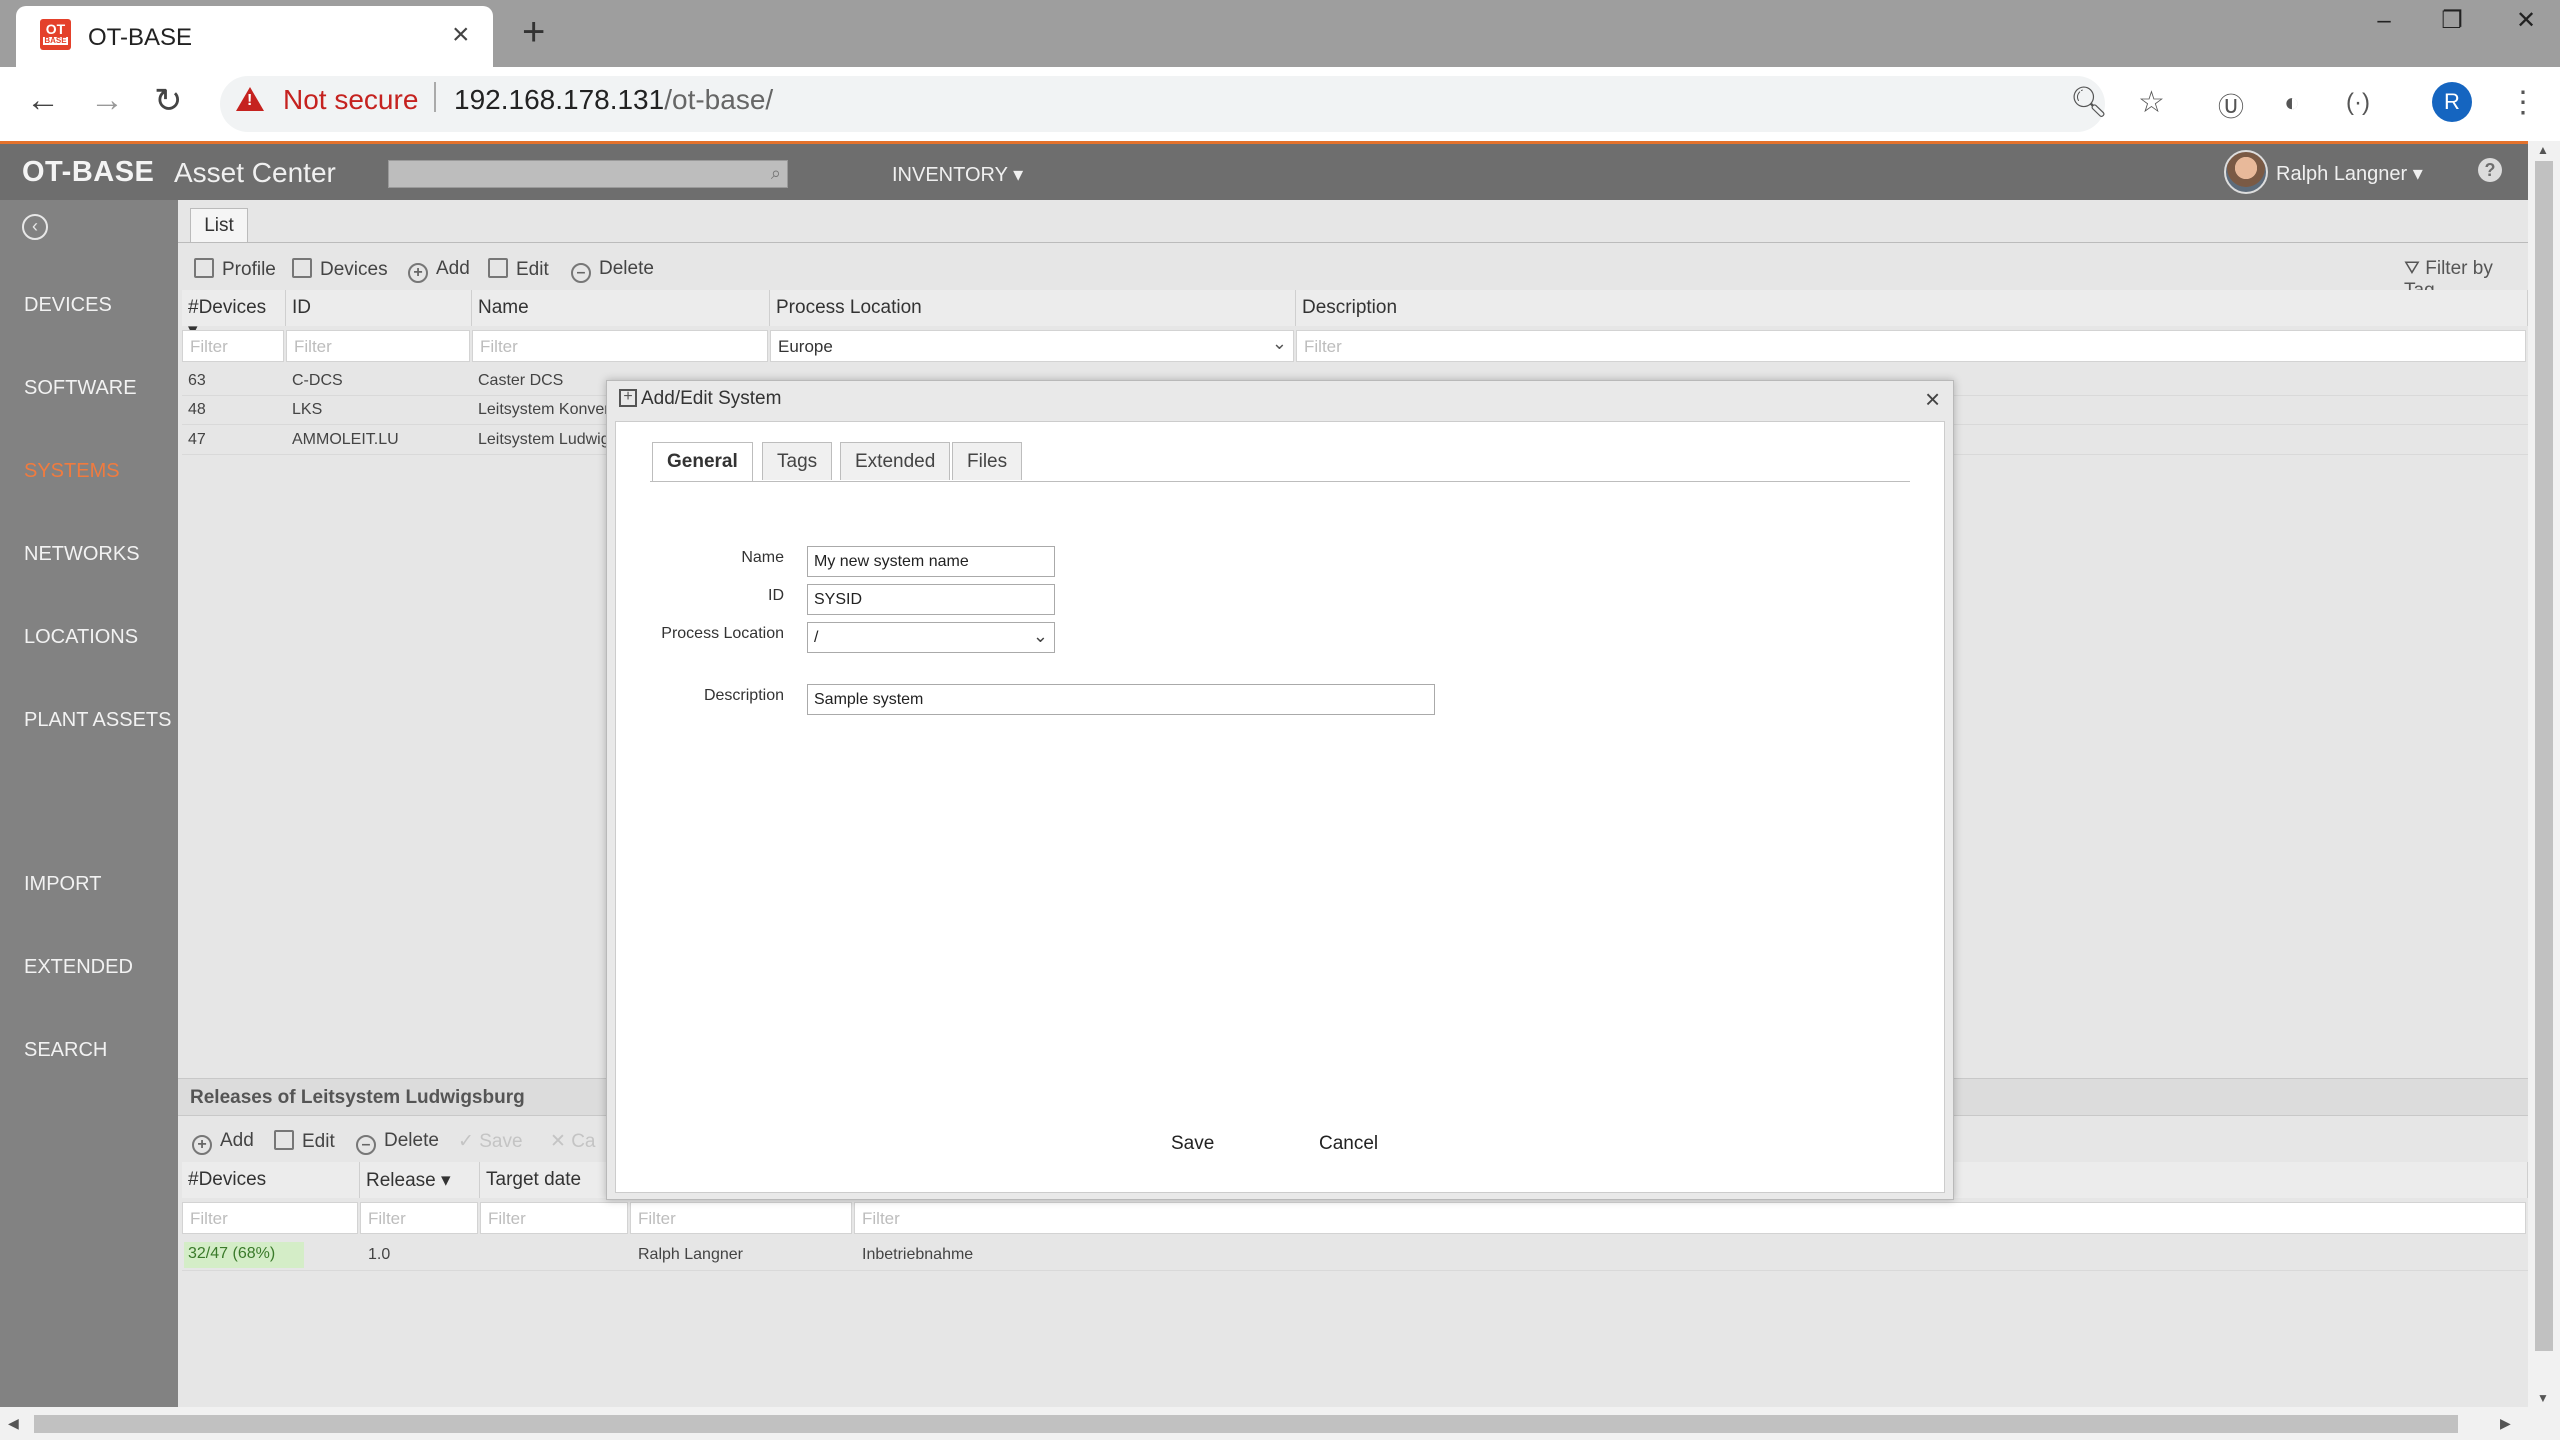  What do you see at coordinates (345, 439) in the screenshot?
I see `row-3-id: AMMOLEIT.LU` at bounding box center [345, 439].